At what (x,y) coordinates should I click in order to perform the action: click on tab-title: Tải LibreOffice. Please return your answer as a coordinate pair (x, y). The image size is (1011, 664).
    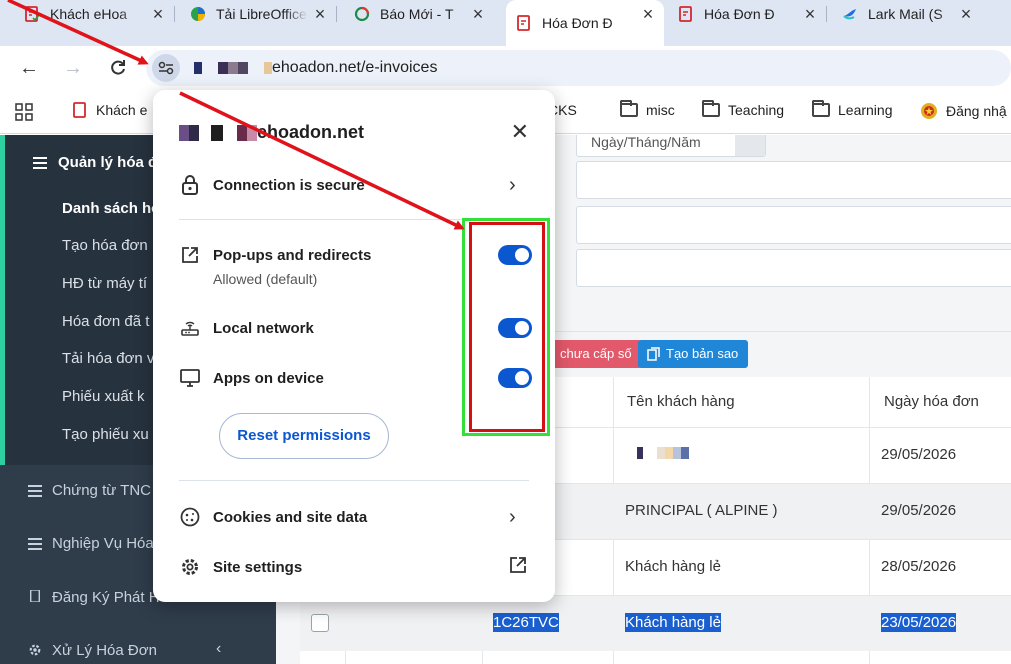
    Looking at the image, I should click on (261, 14).